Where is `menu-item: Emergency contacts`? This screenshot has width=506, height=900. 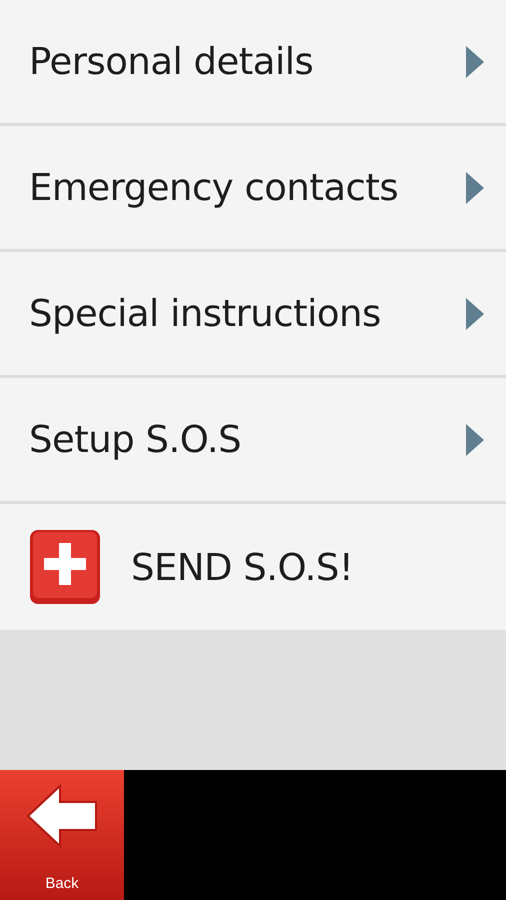
menu-item: Emergency contacts is located at coordinates (253, 189).